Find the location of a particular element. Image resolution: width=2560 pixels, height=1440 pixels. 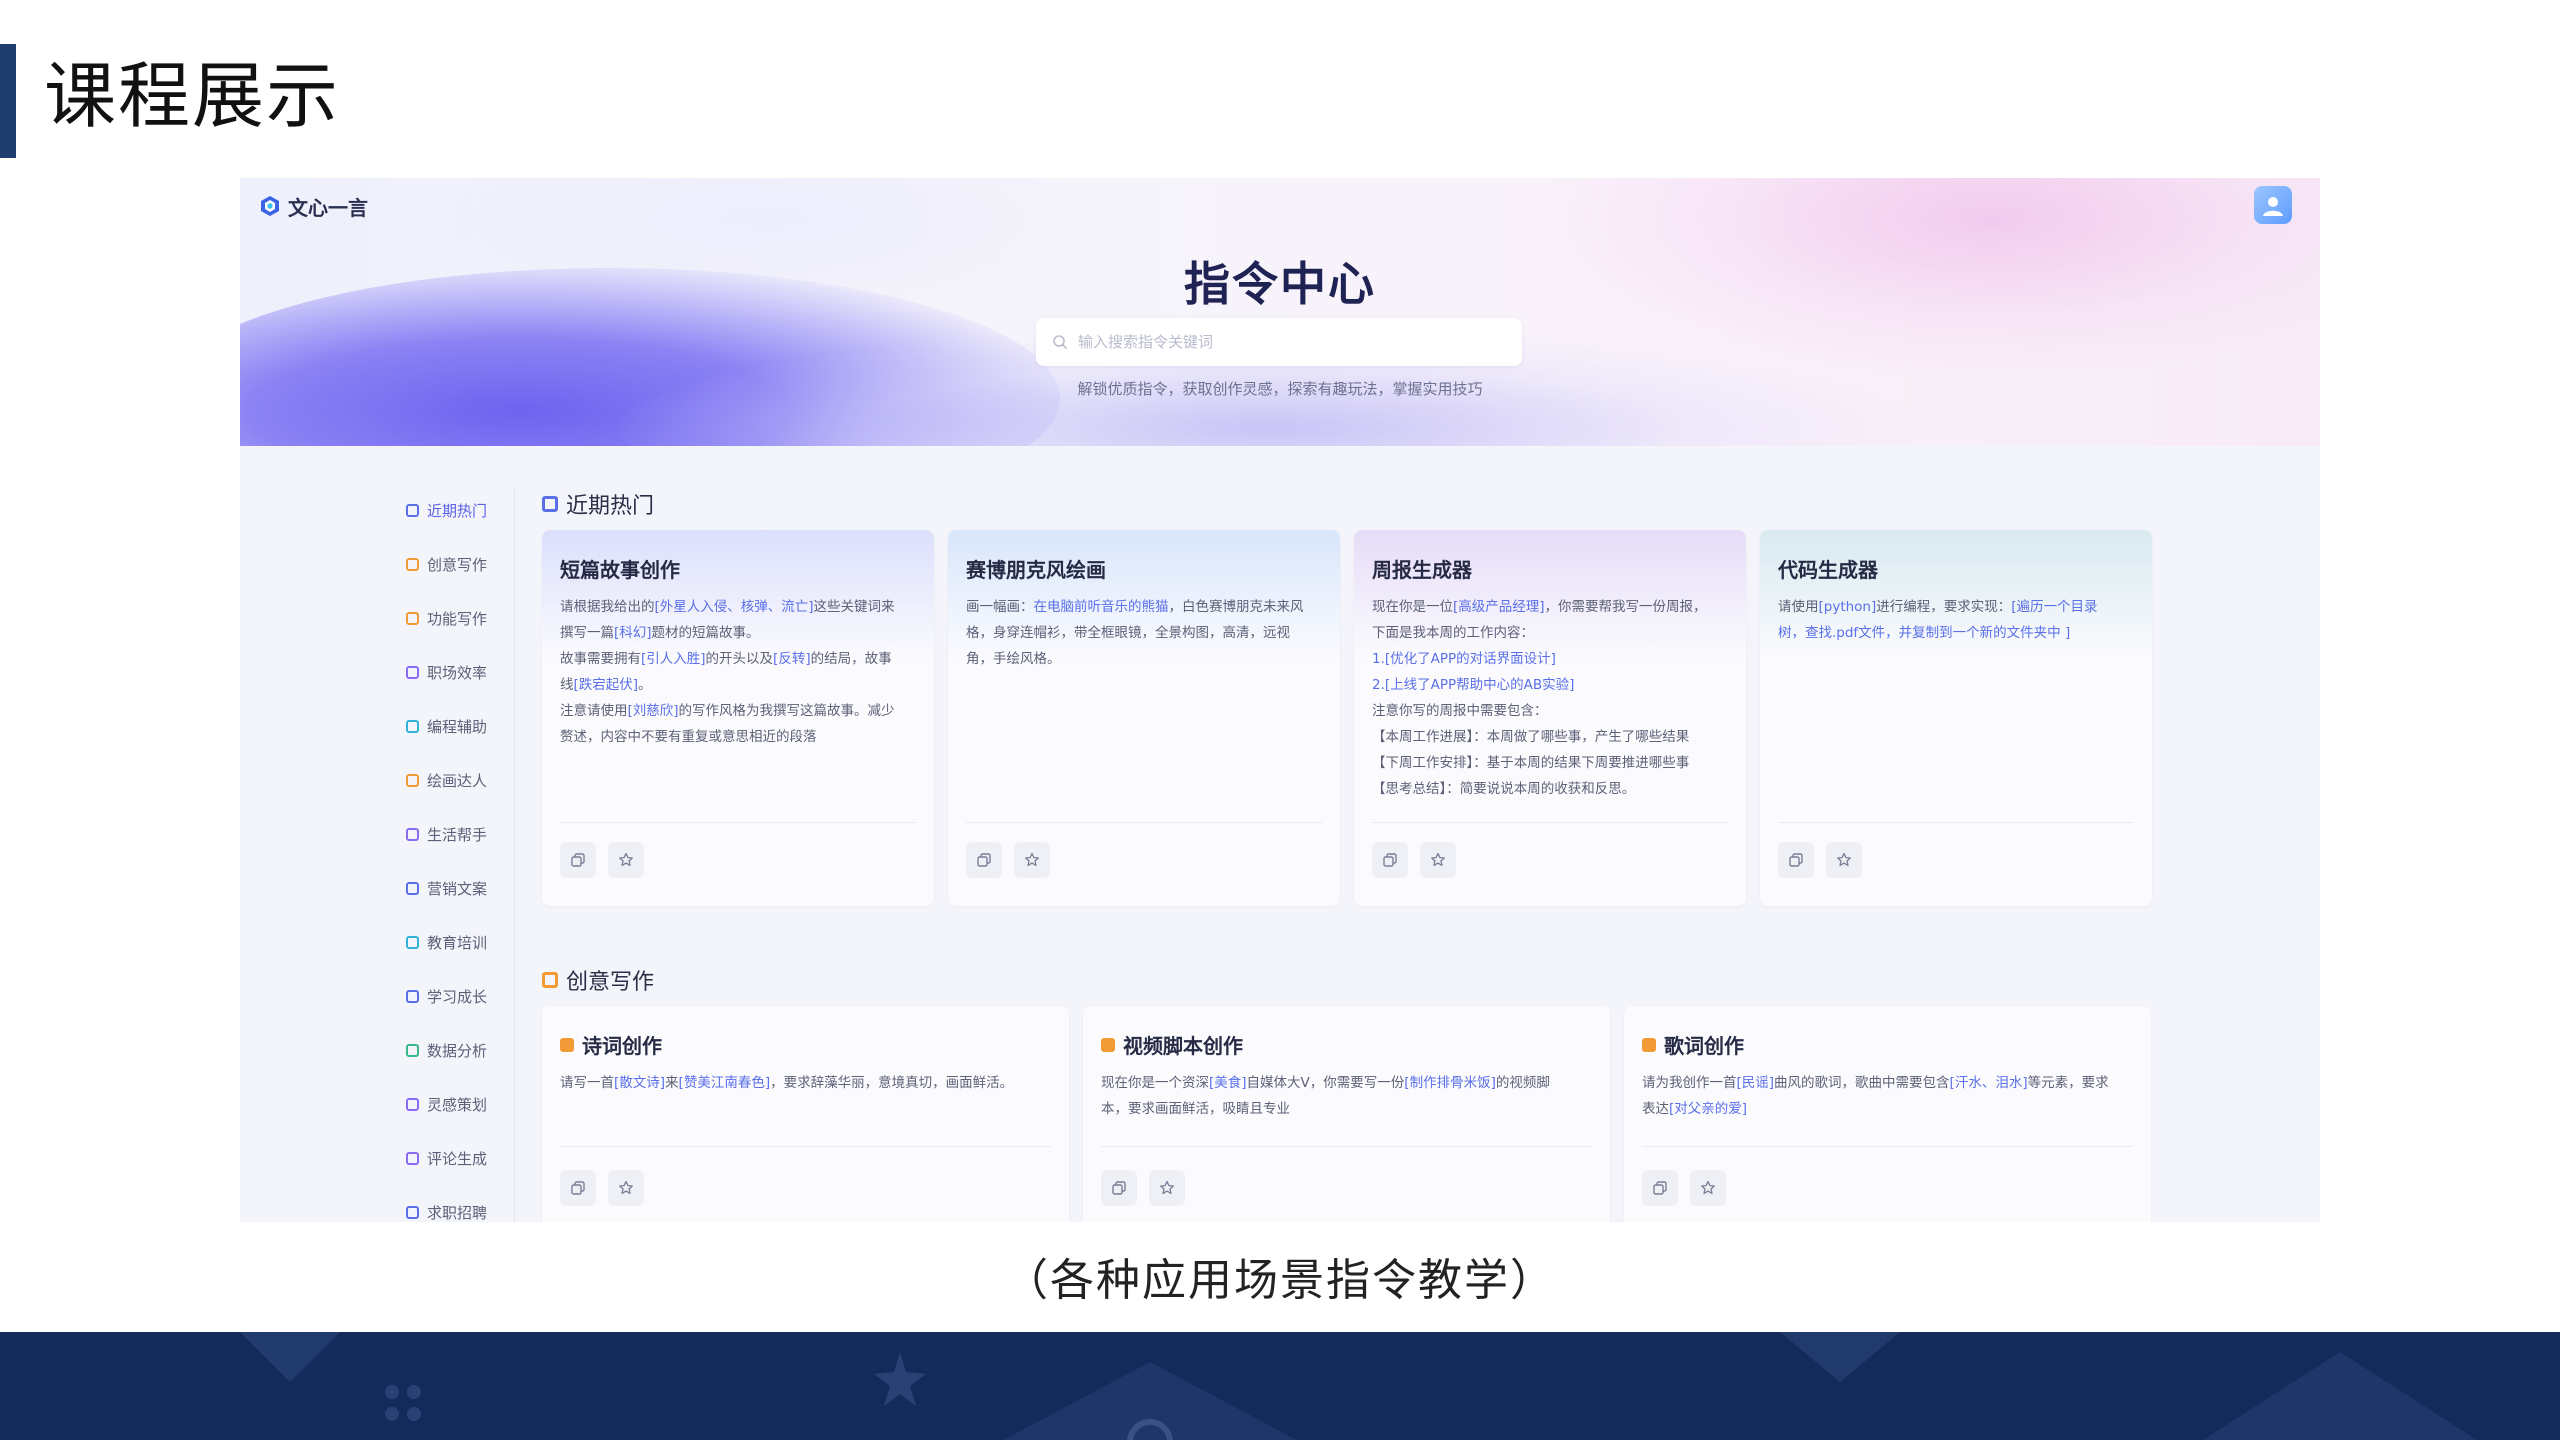

prompt-variable: 树，查找.pdf文件，并复制到一个新的文件夹中 ] is located at coordinates (1924, 633).